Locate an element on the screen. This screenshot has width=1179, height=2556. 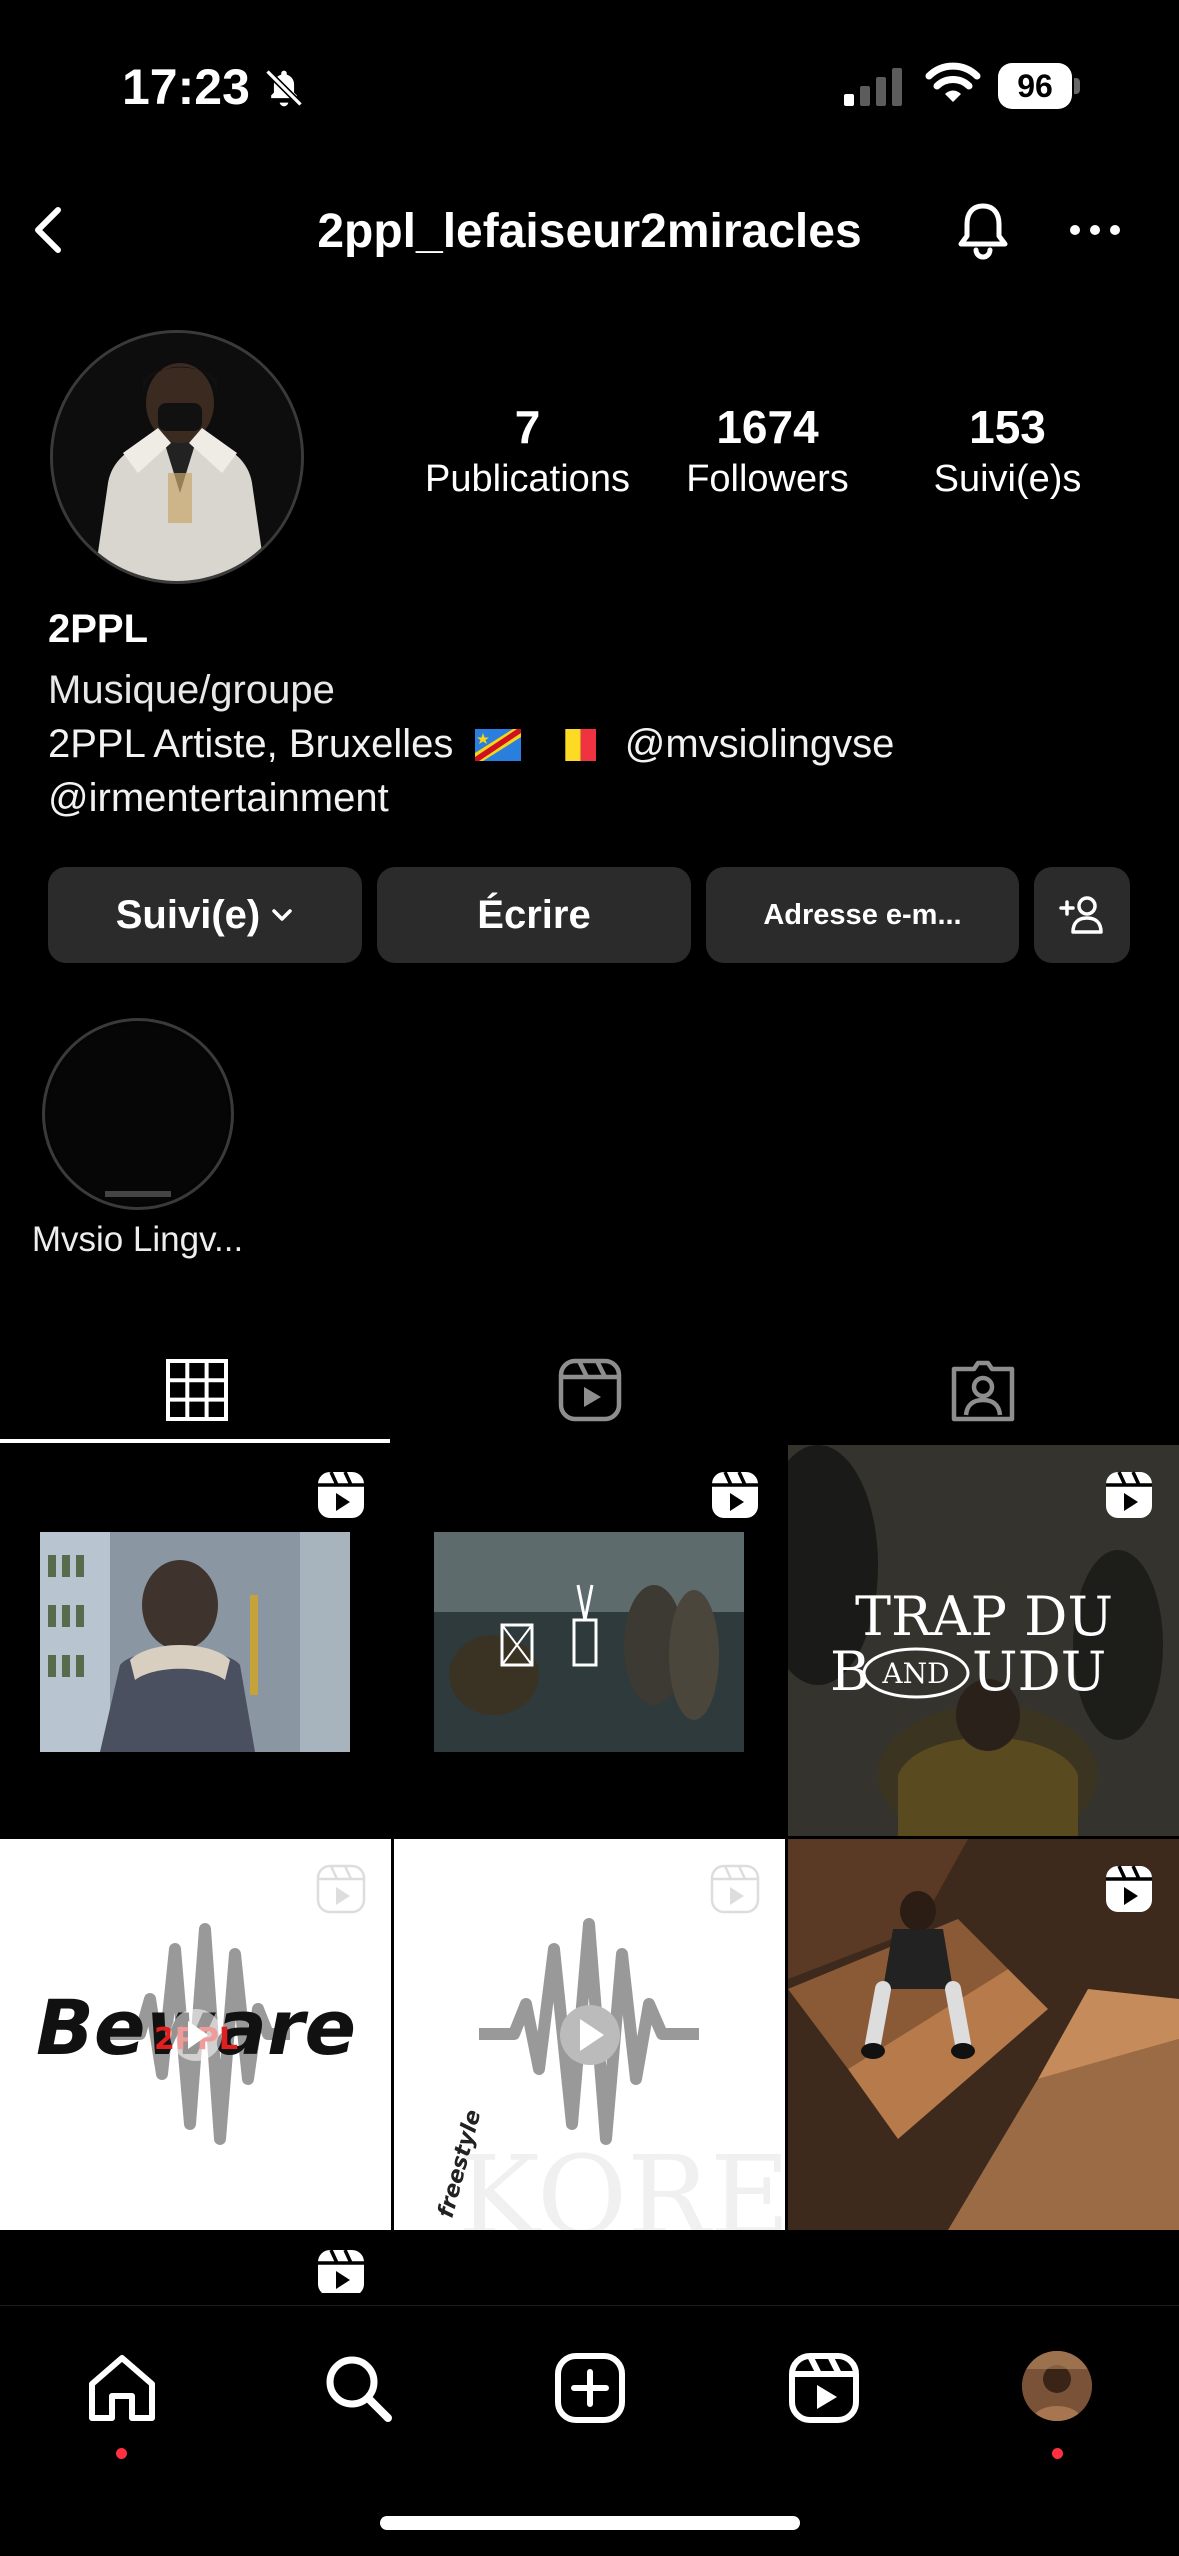
tagged-icon is located at coordinates (982, 1391).